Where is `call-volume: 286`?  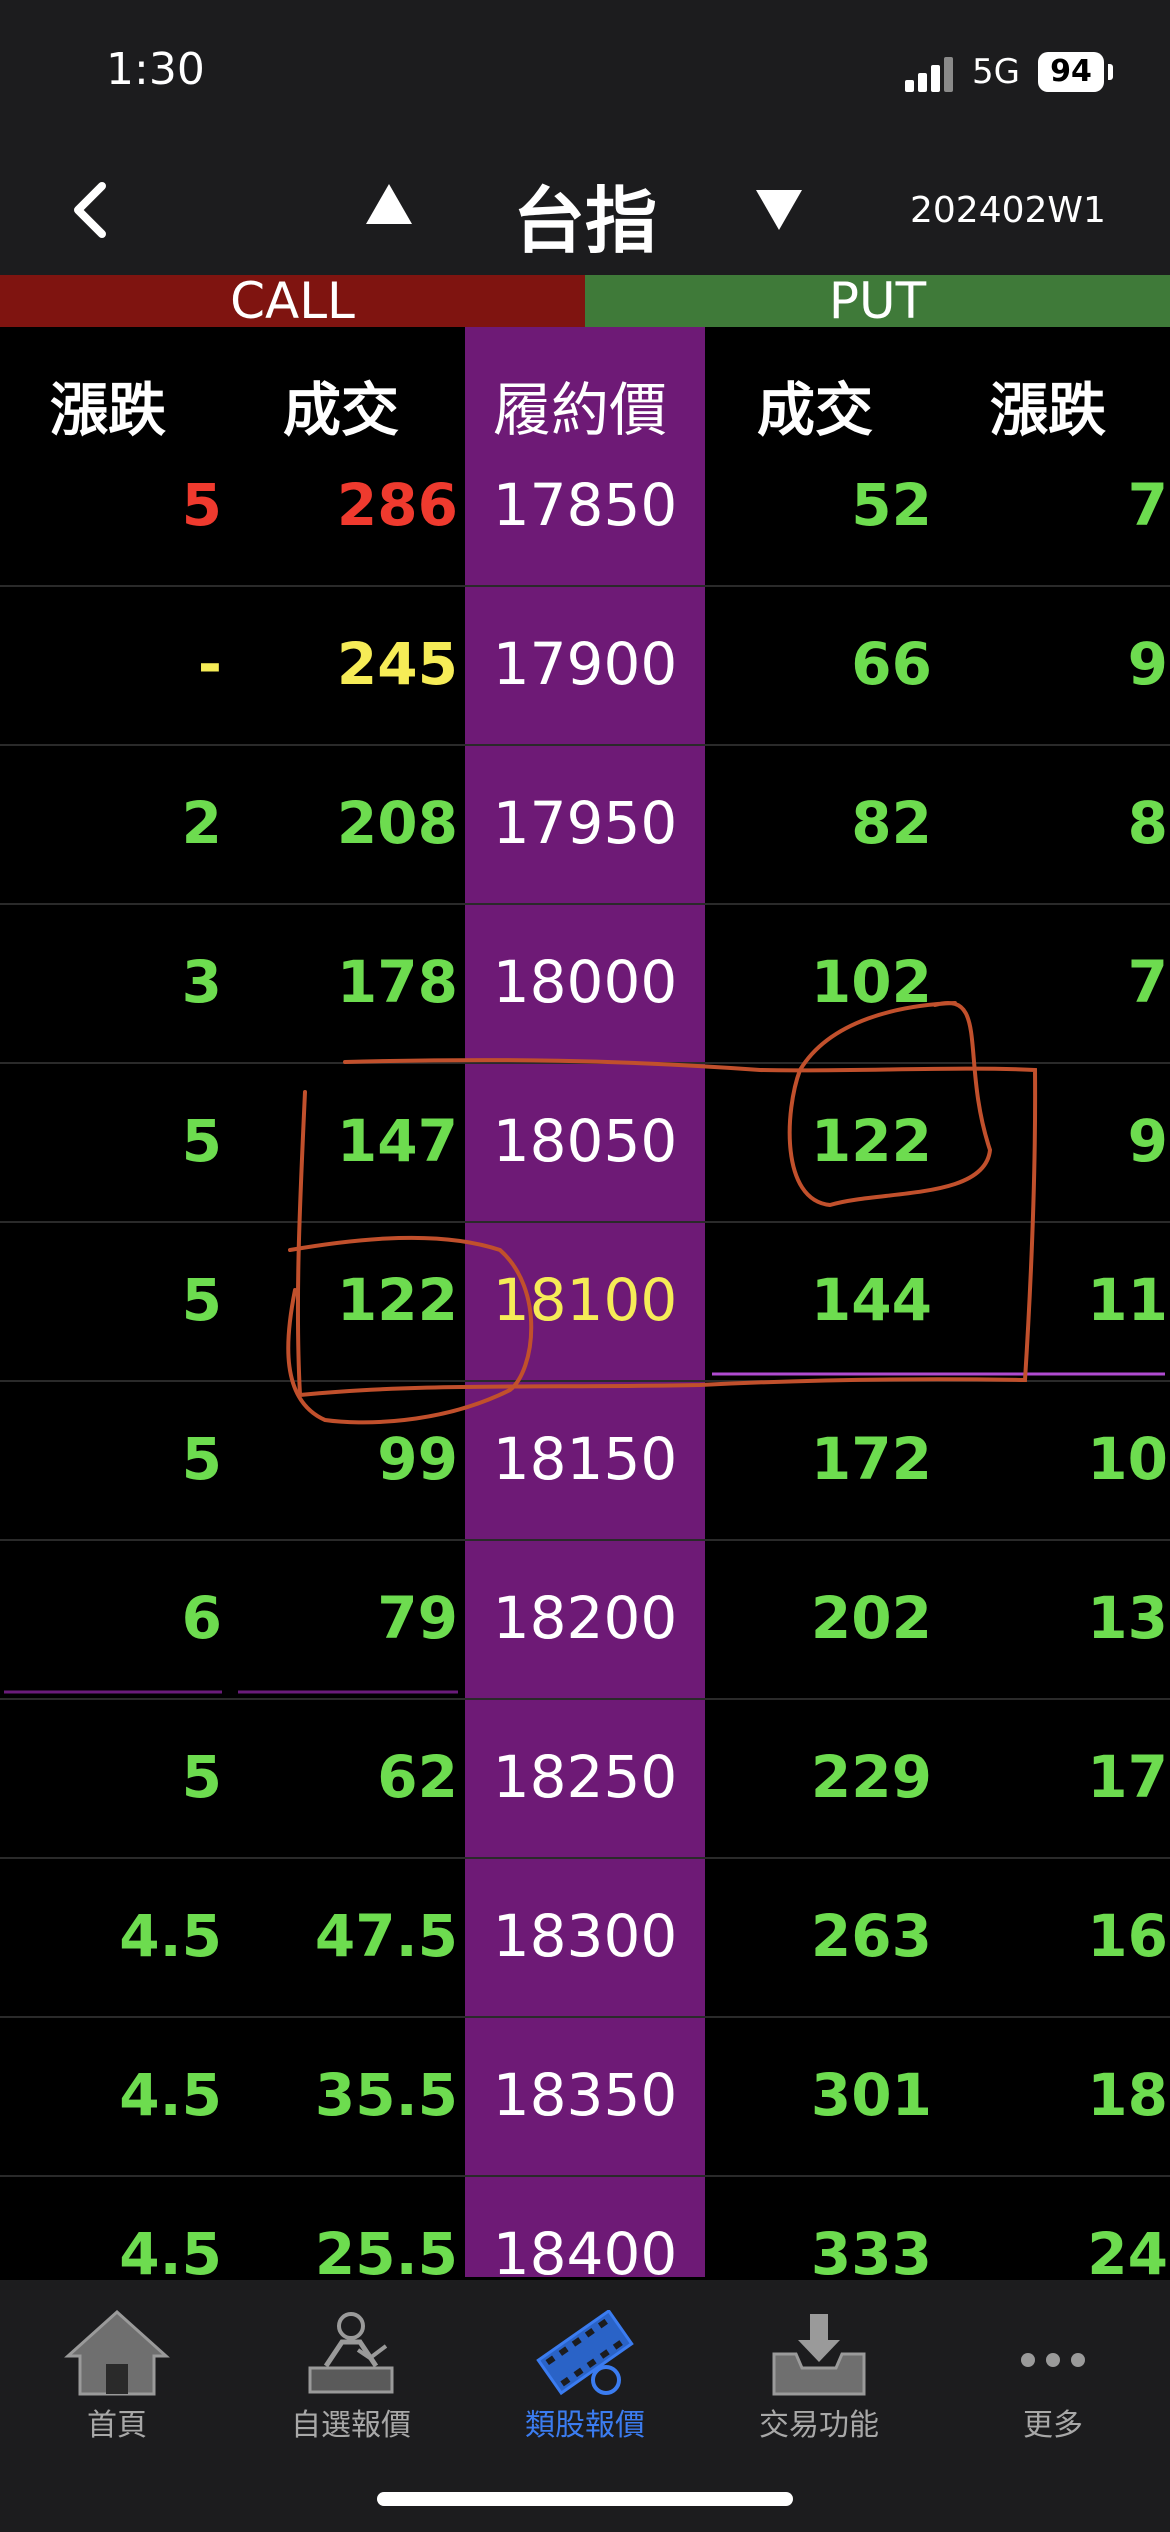
call-volume: 286 is located at coordinates (397, 505).